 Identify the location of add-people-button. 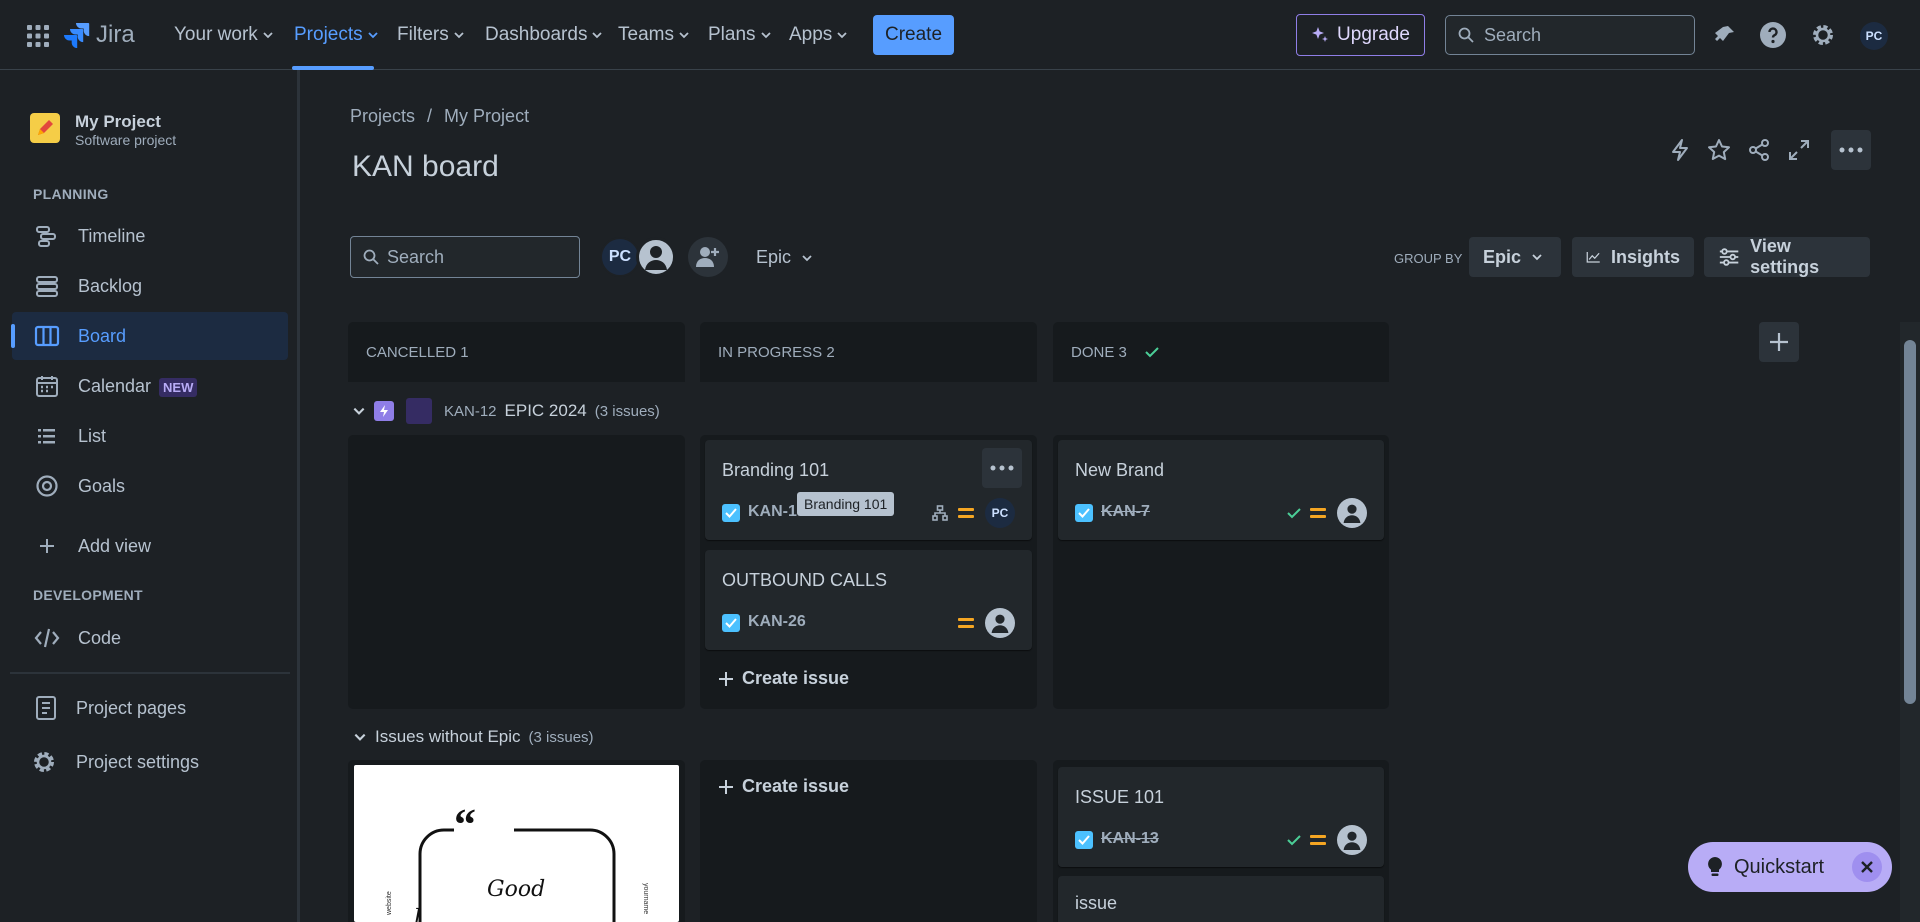
(708, 257).